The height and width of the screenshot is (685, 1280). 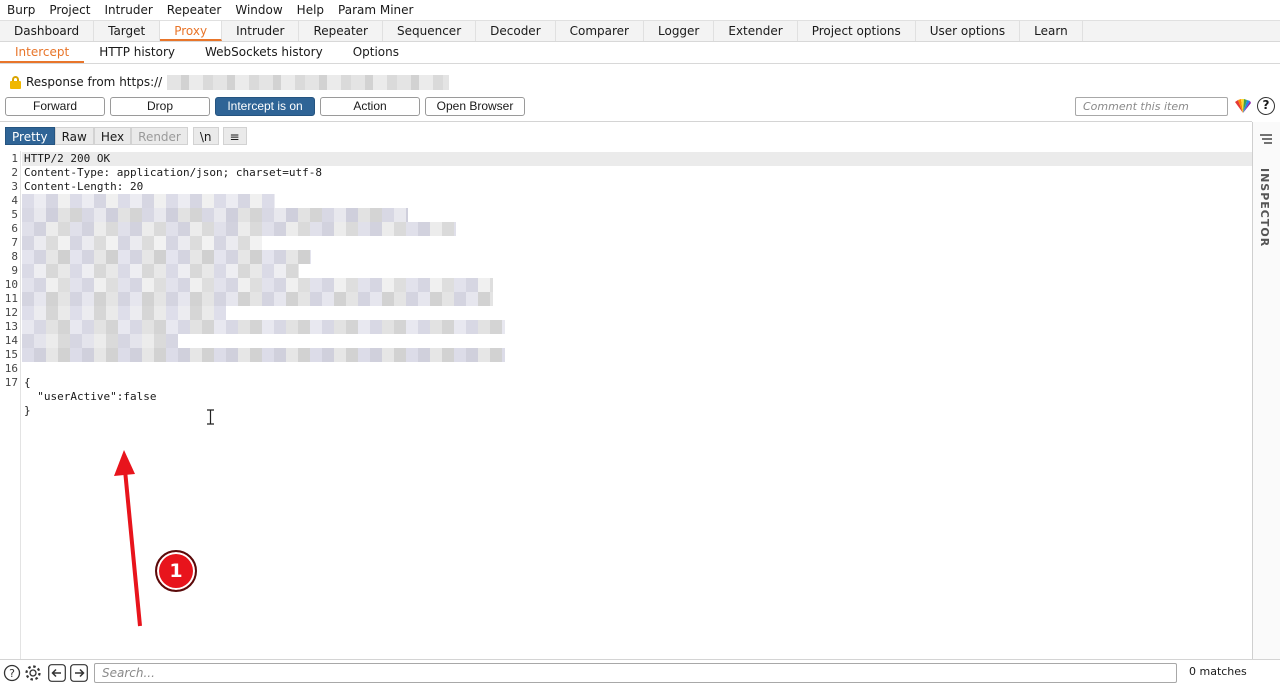 I want to click on open-browser-button: Open Browser, so click(x=475, y=106).